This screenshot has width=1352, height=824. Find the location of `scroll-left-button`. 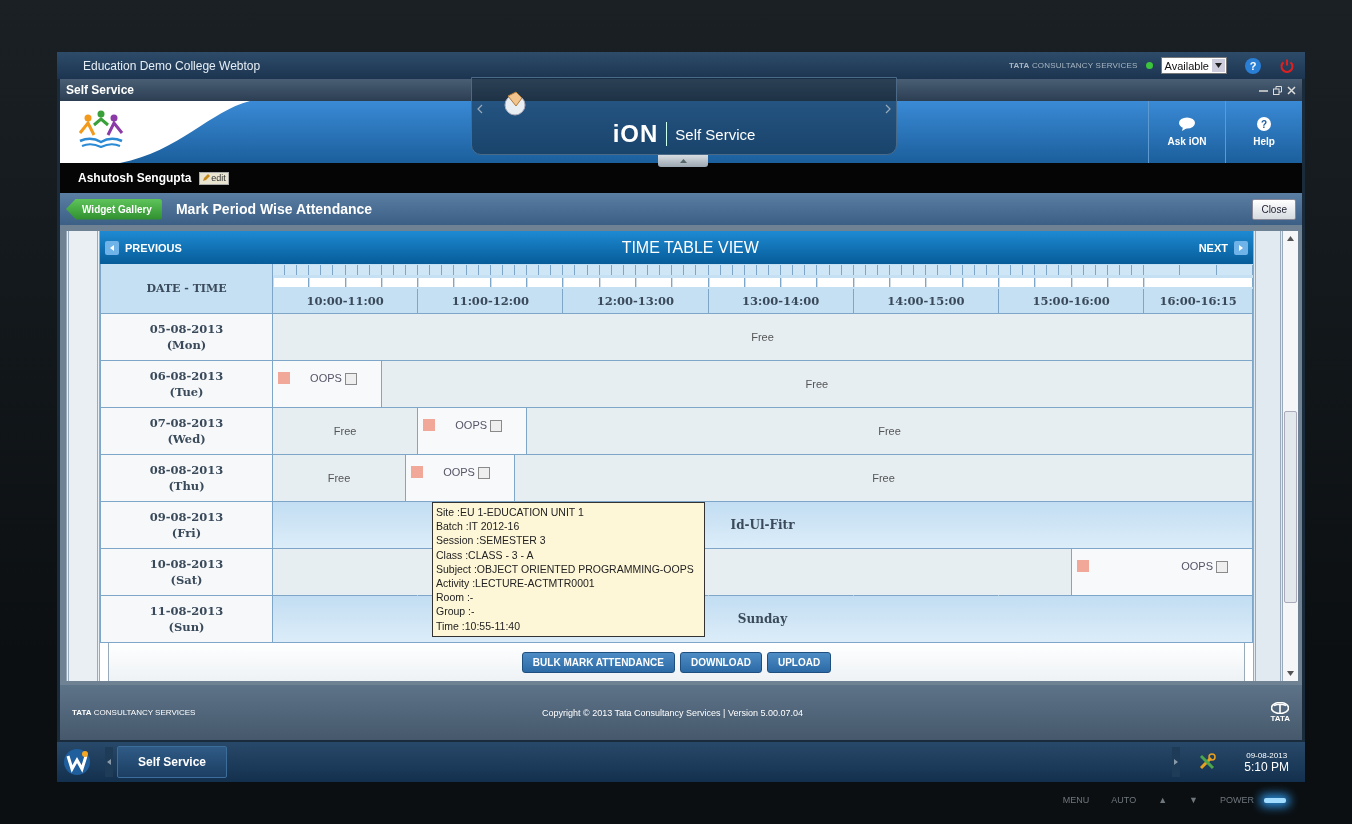

scroll-left-button is located at coordinates (109, 762).